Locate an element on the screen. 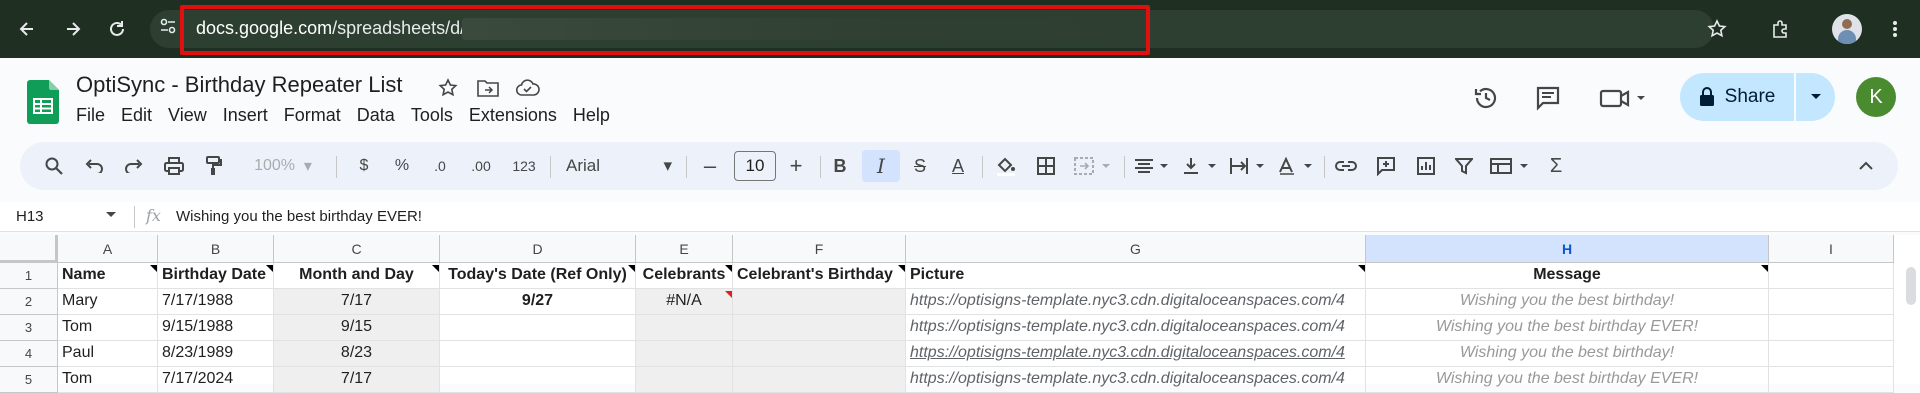 The height and width of the screenshot is (393, 1920). cell-f1: Celebrant's Birthday is located at coordinates (819, 276).